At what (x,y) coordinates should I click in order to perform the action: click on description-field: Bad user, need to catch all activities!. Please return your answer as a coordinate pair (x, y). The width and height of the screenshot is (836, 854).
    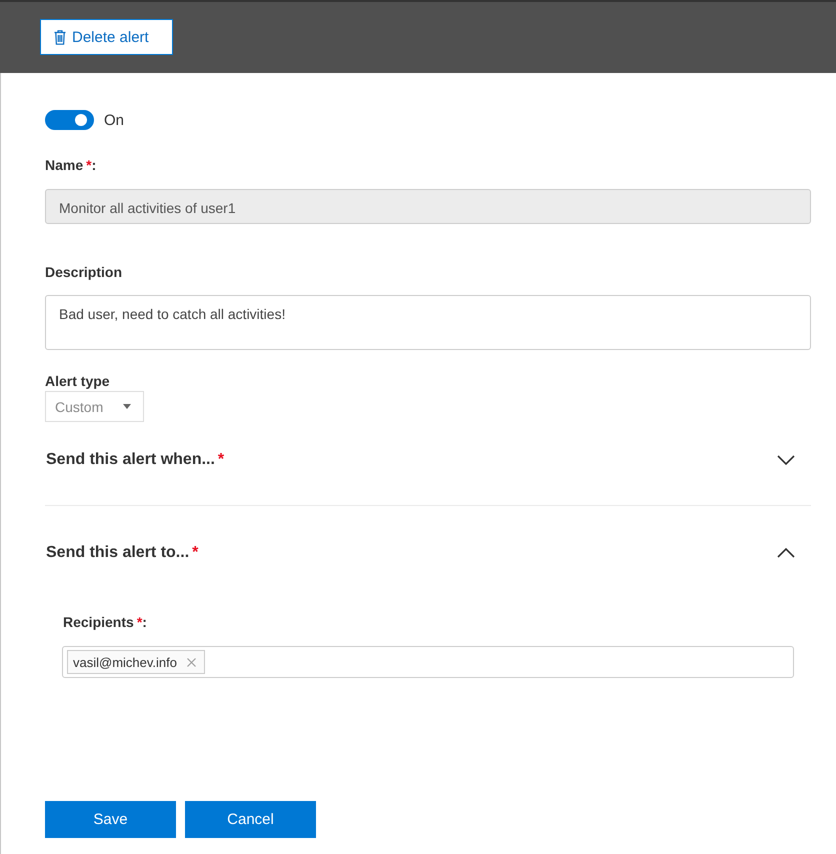
    Looking at the image, I should click on (428, 322).